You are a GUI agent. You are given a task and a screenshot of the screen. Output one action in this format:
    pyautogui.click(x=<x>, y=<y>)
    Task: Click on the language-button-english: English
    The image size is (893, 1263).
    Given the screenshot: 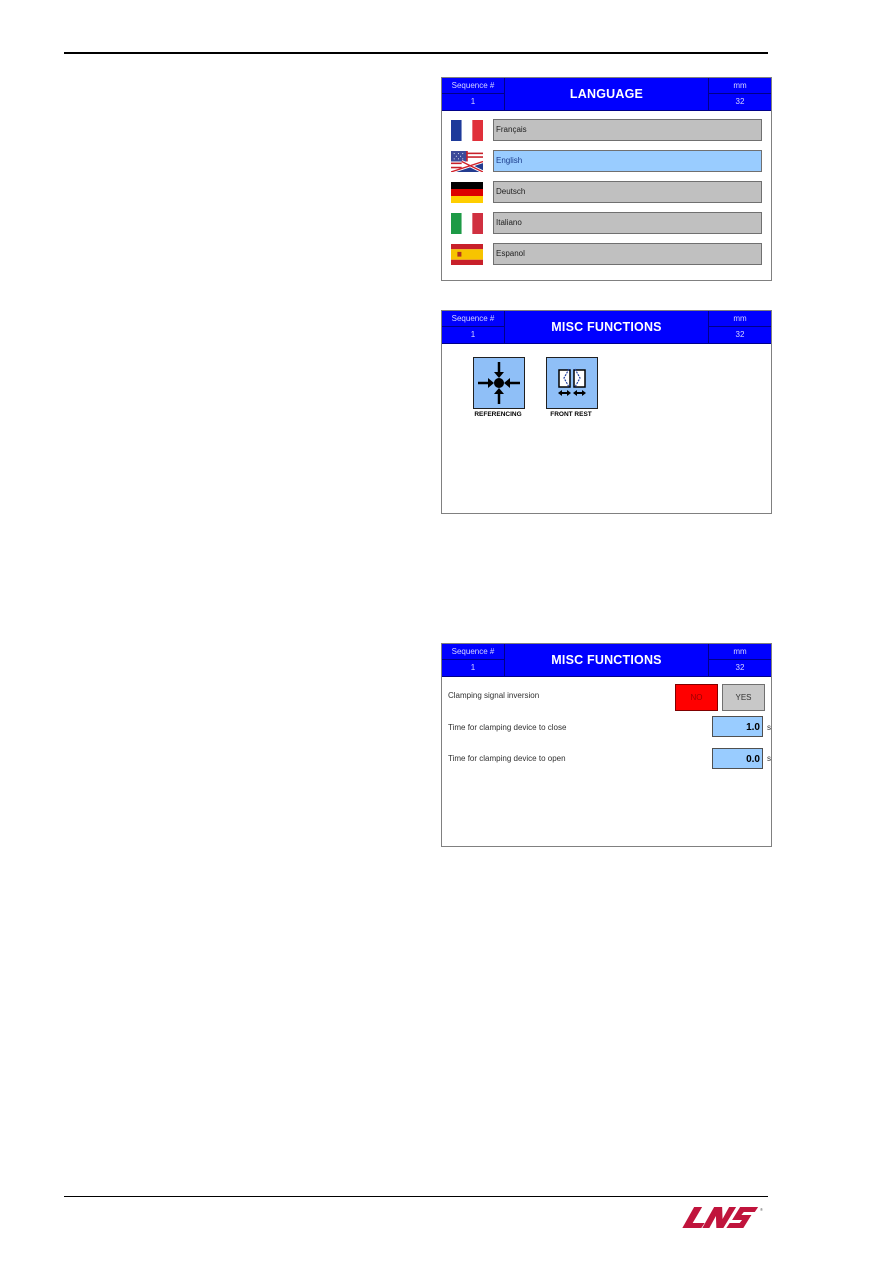 What is the action you would take?
    pyautogui.click(x=627, y=161)
    